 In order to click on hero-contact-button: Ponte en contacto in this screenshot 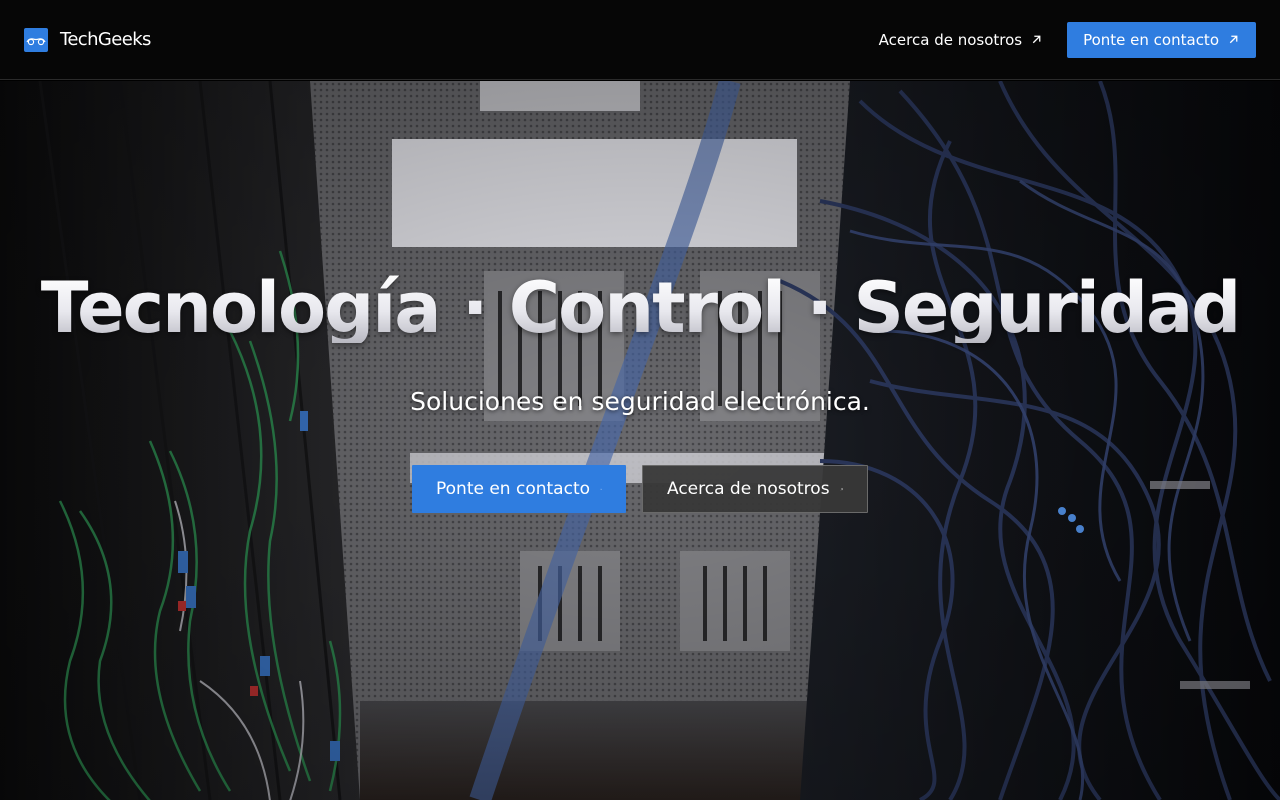, I will do `click(519, 489)`.